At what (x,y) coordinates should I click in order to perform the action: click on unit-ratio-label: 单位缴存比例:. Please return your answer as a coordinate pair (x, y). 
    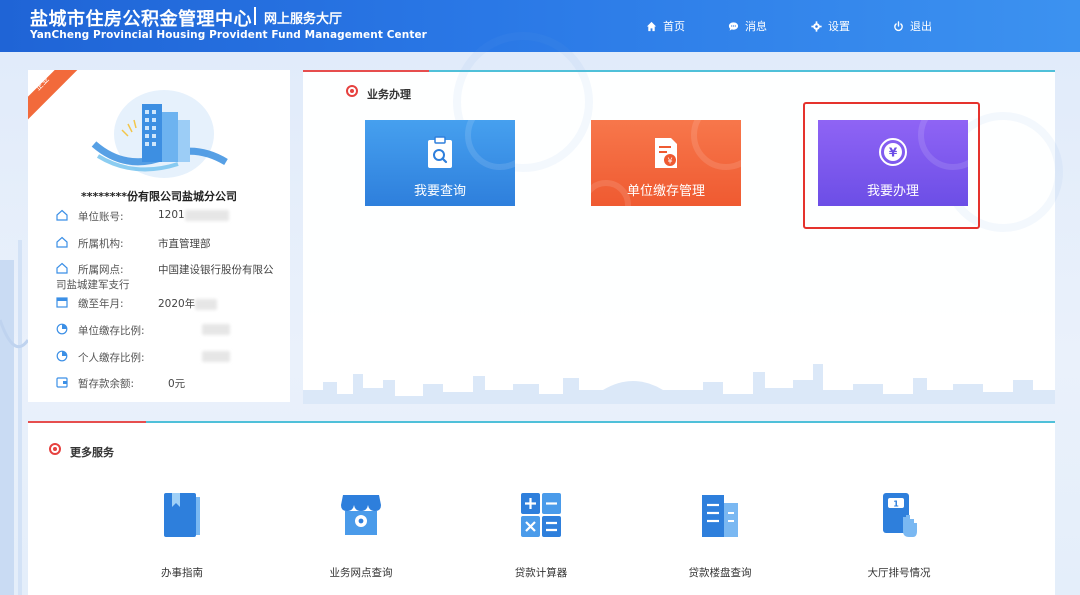
    Looking at the image, I should click on (111, 331).